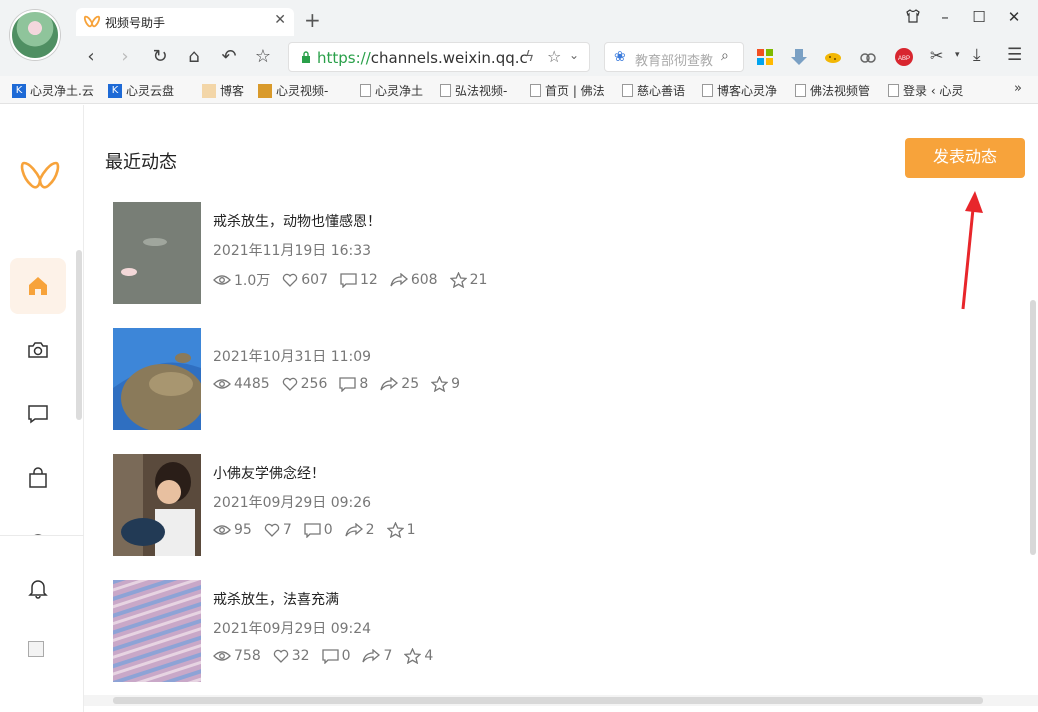 The height and width of the screenshot is (712, 1038). Describe the element at coordinates (388, 656) in the screenshot. I see `shares-count: 7` at that location.